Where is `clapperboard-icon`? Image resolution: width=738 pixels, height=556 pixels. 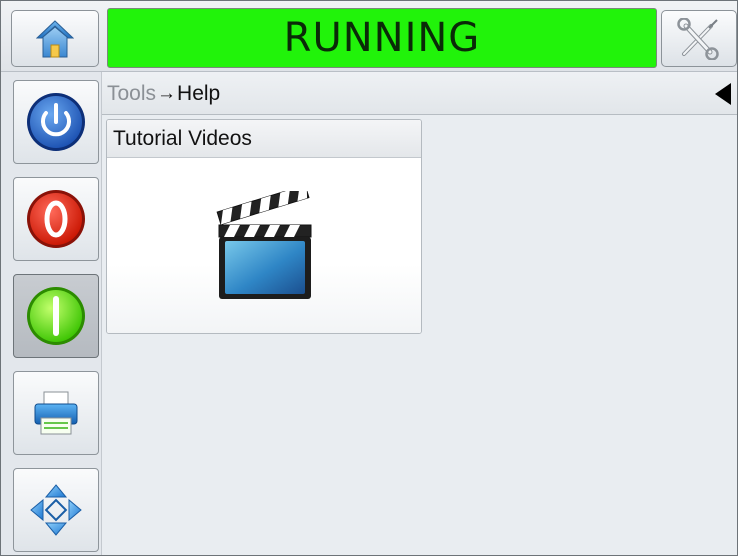 clapperboard-icon is located at coordinates (264, 244).